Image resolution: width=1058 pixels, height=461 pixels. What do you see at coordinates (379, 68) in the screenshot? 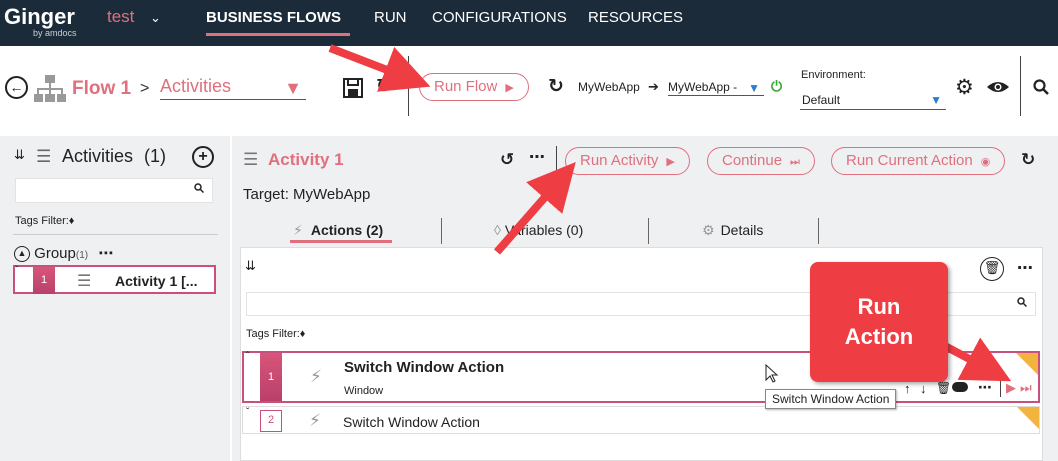
I see `annotation-arrow-run-flow` at bounding box center [379, 68].